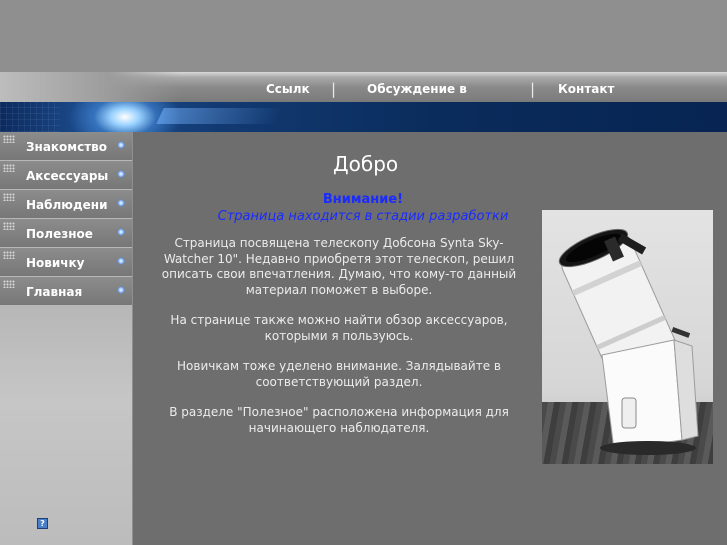  I want to click on sidebar-item-label: Аксессуары, so click(67, 176).